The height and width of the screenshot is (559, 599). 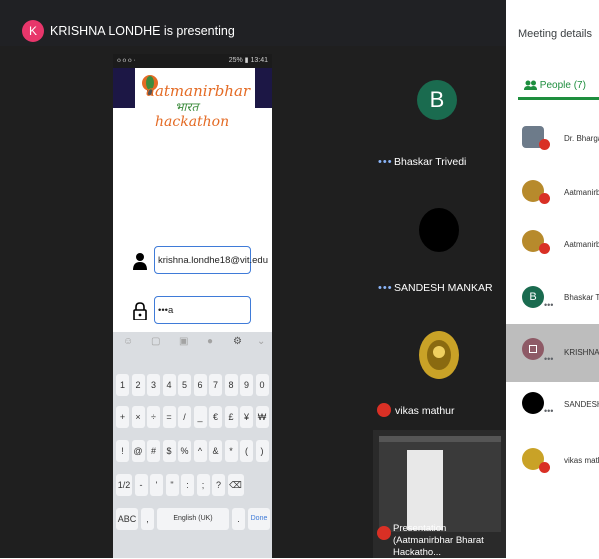 I want to click on list-item: ••• KRISHNA L, so click(x=552, y=353).